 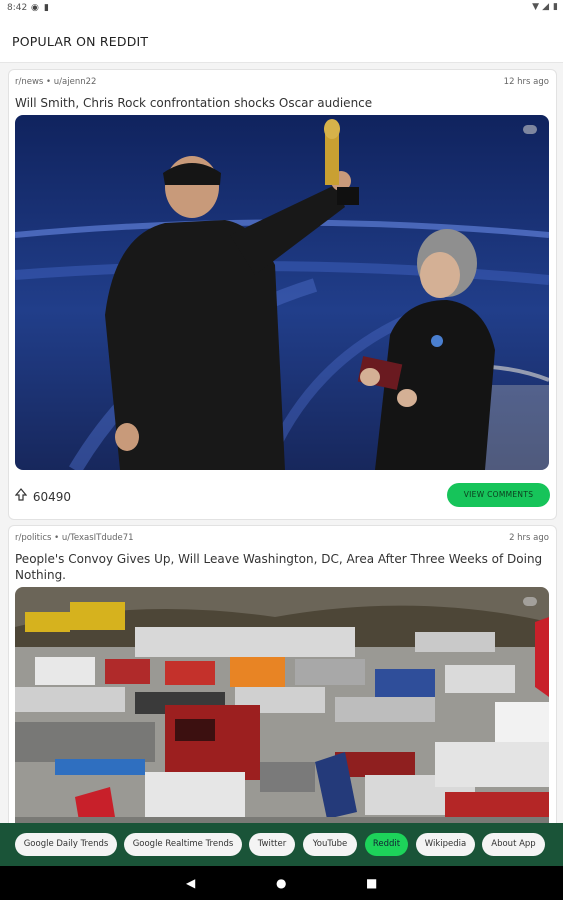 I want to click on vote-count: 60490, so click(x=52, y=497).